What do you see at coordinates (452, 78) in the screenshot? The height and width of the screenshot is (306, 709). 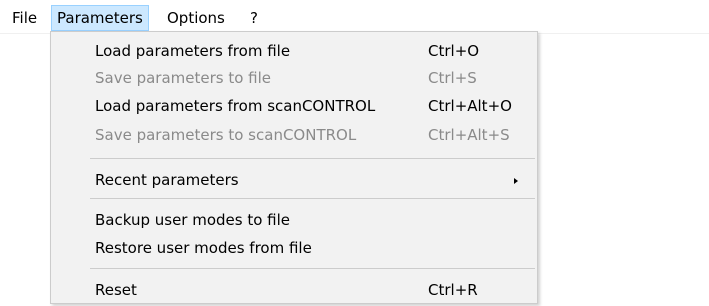 I see `menu-item-shortcut: Ctrl+S` at bounding box center [452, 78].